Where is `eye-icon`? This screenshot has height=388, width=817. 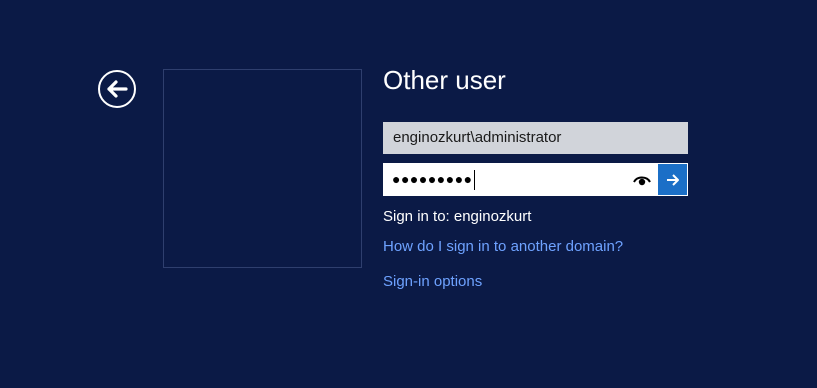
eye-icon is located at coordinates (642, 180).